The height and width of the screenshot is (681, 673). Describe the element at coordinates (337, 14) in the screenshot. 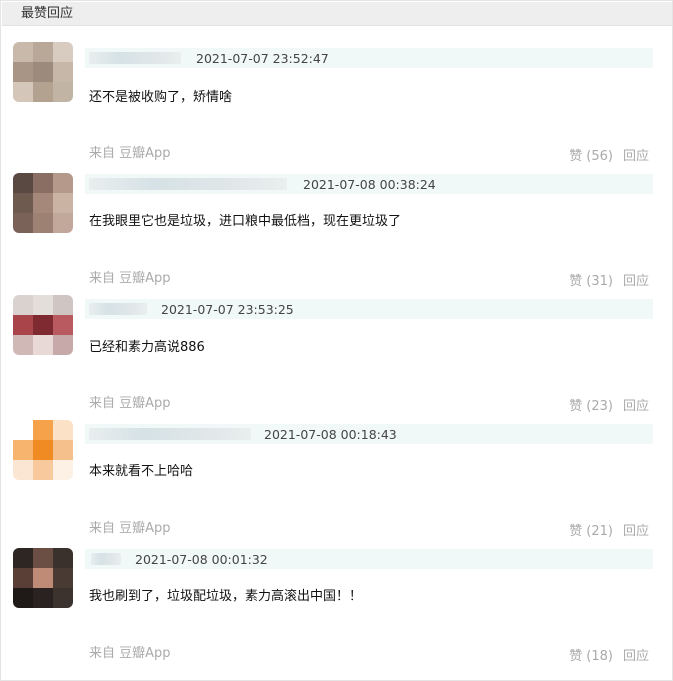

I see `section-header: 最赞回应` at that location.